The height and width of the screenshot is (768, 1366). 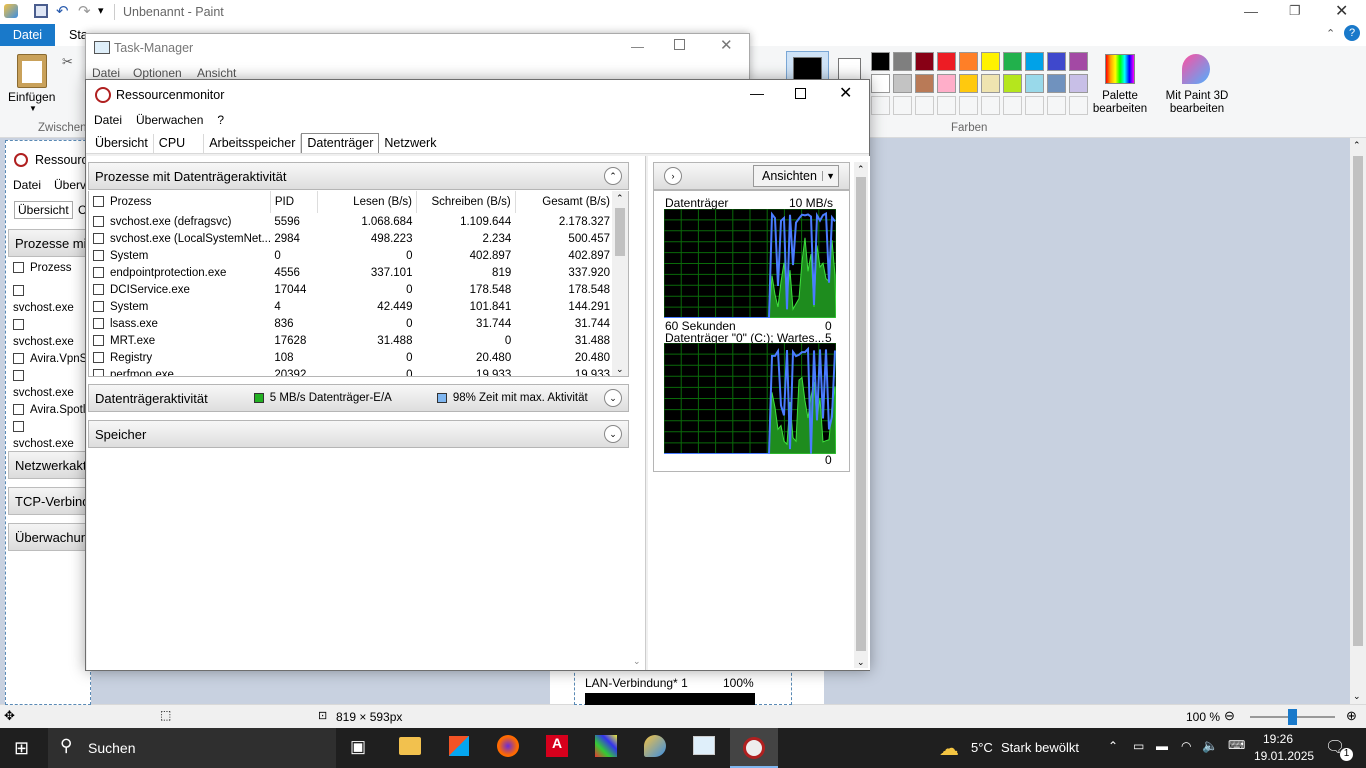 I want to click on bg-process-row: Avira.VpnS, so click(x=51, y=359).